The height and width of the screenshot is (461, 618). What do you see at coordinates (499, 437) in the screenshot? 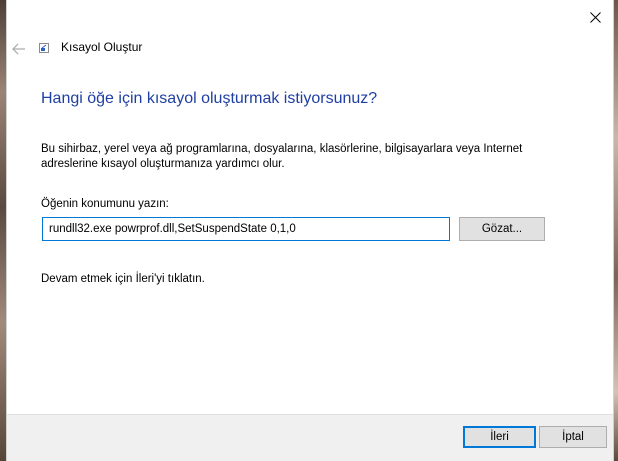
I see `next-button: İleri` at bounding box center [499, 437].